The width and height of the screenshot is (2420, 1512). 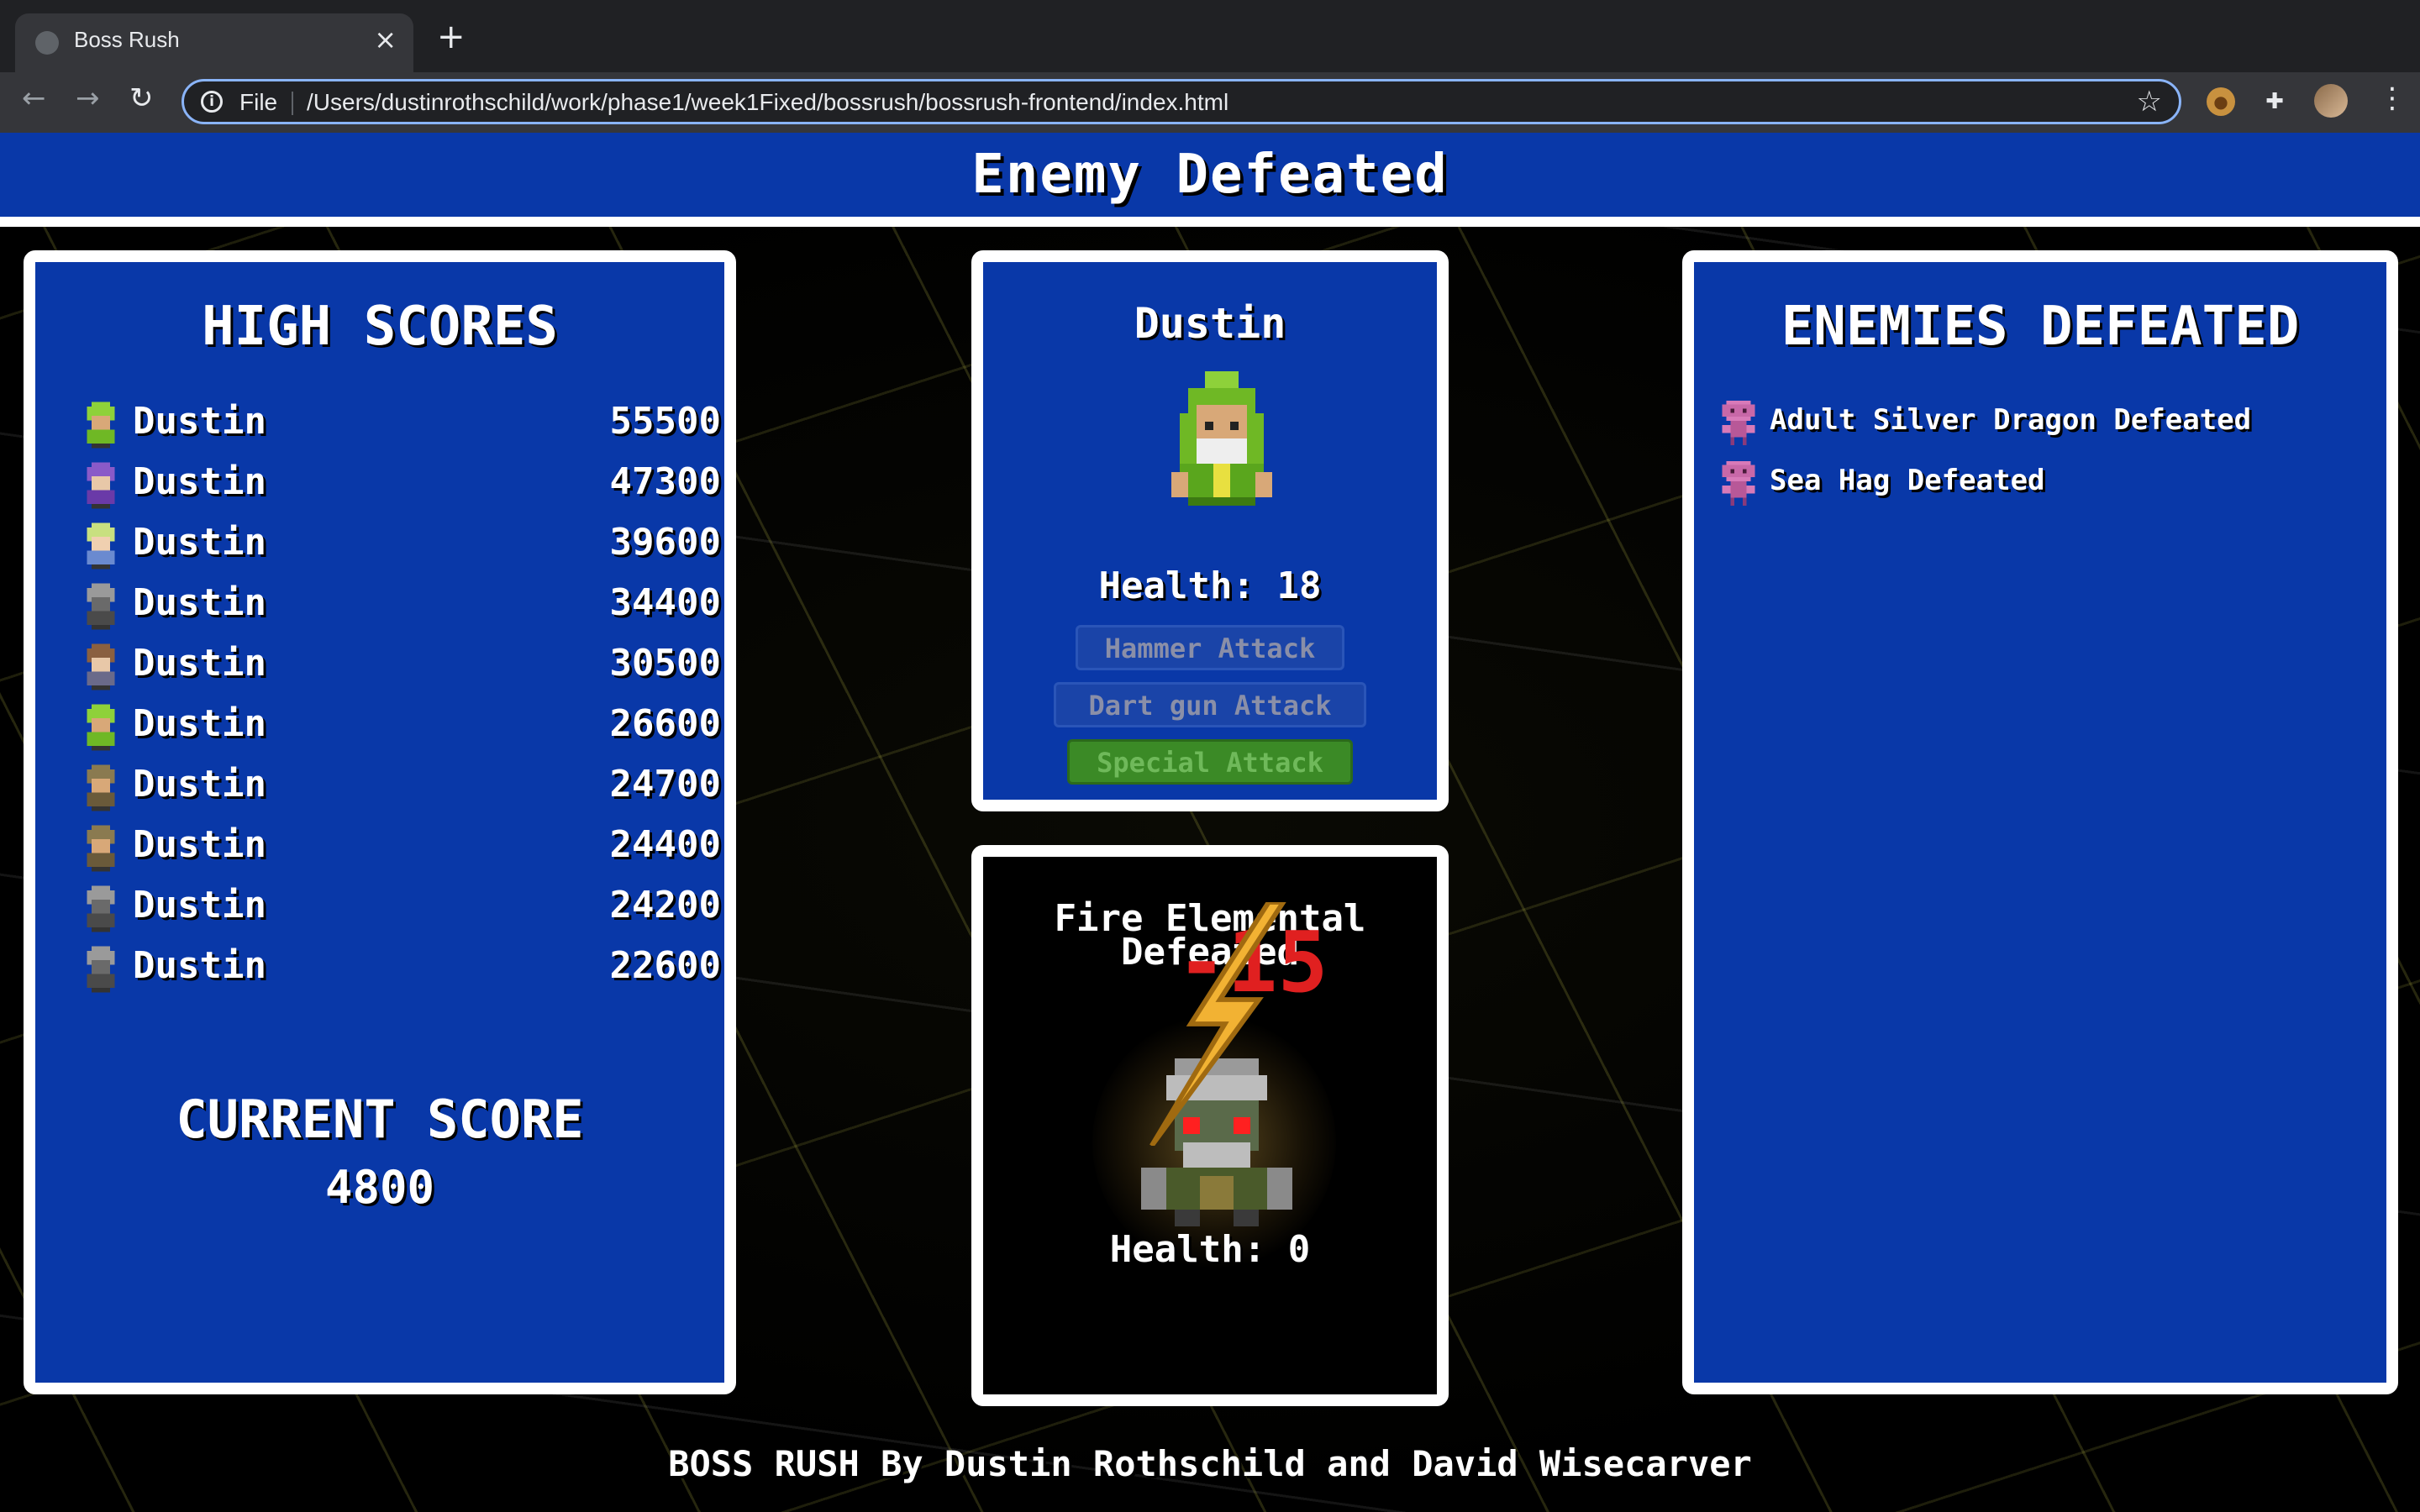 I want to click on omnibox-divider, so click(x=292, y=103).